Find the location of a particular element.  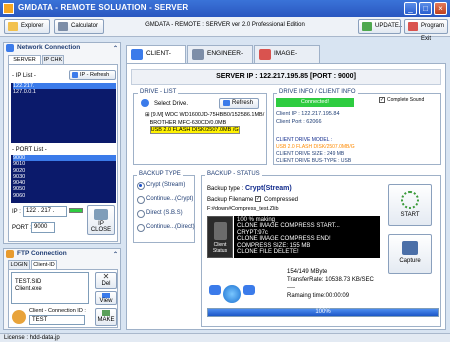

network-header: Network Connection ⌃ is located at coordinates (62, 48).